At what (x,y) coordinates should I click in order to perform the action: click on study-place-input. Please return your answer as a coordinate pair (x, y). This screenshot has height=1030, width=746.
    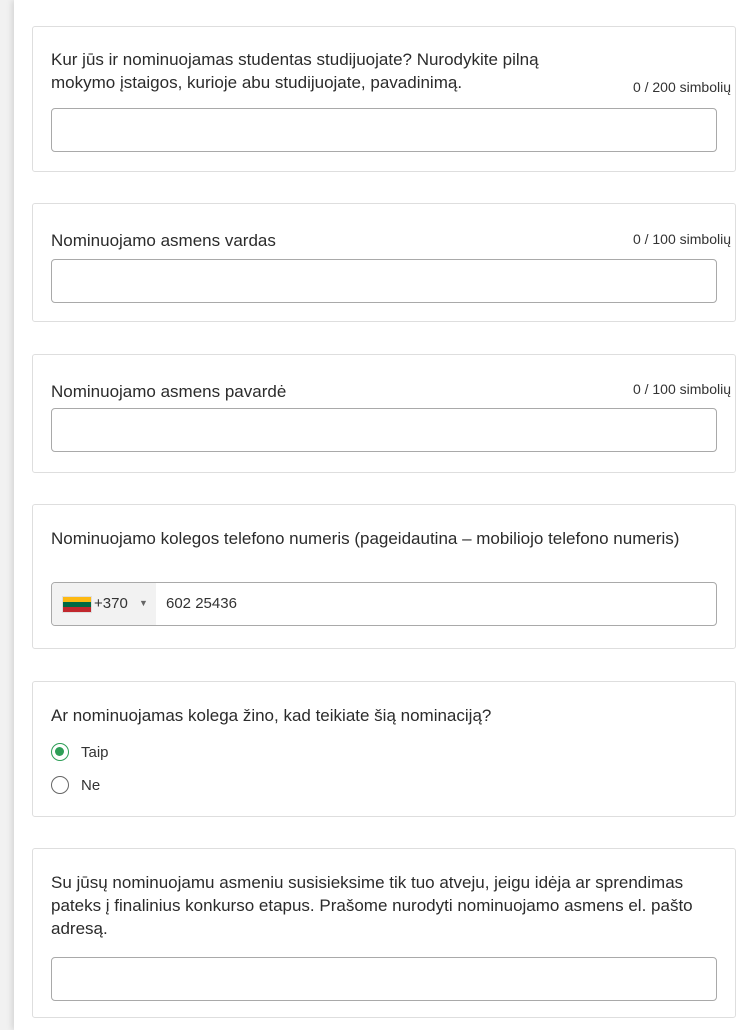
    Looking at the image, I should click on (384, 130).